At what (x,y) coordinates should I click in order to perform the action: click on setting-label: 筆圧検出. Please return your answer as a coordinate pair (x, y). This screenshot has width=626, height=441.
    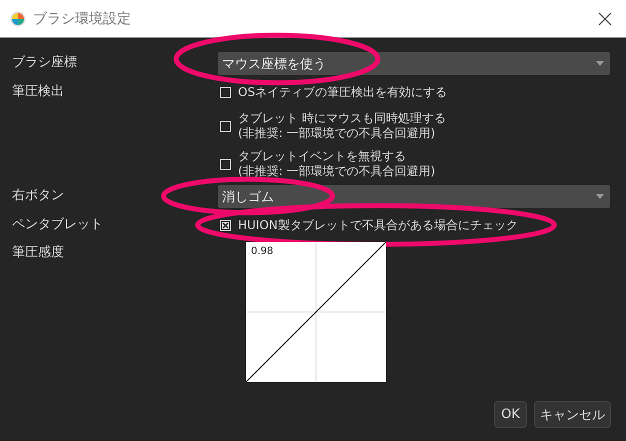
    Looking at the image, I should click on (38, 92).